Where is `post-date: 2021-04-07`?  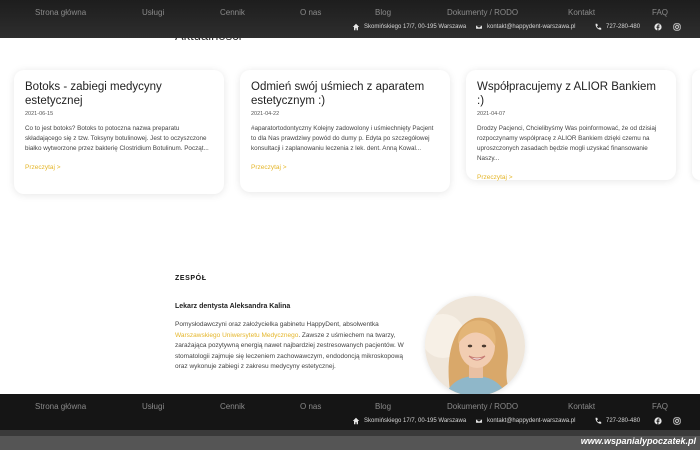
post-date: 2021-04-07 is located at coordinates (491, 114).